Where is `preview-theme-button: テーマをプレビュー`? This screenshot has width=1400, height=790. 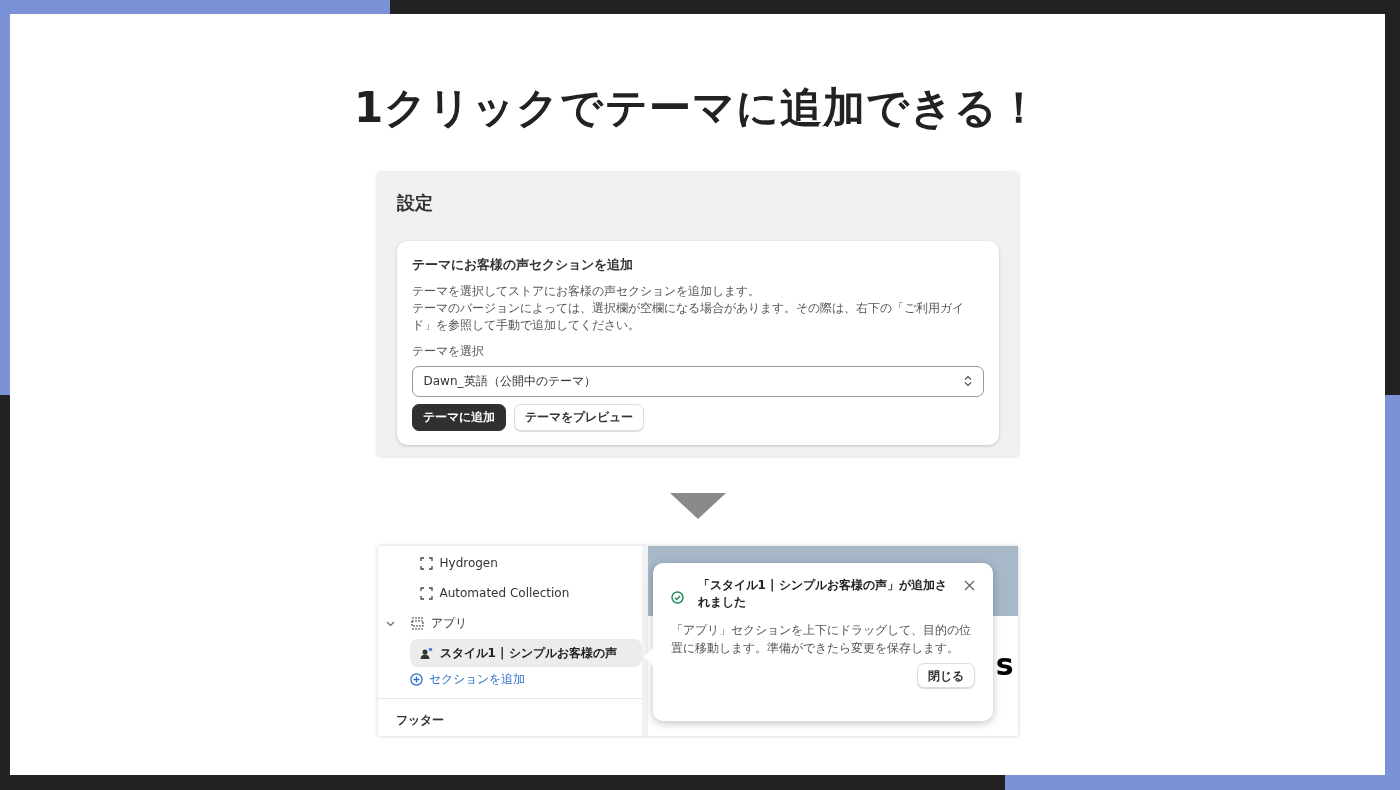
preview-theme-button: テーマをプレビュー is located at coordinates (578, 417).